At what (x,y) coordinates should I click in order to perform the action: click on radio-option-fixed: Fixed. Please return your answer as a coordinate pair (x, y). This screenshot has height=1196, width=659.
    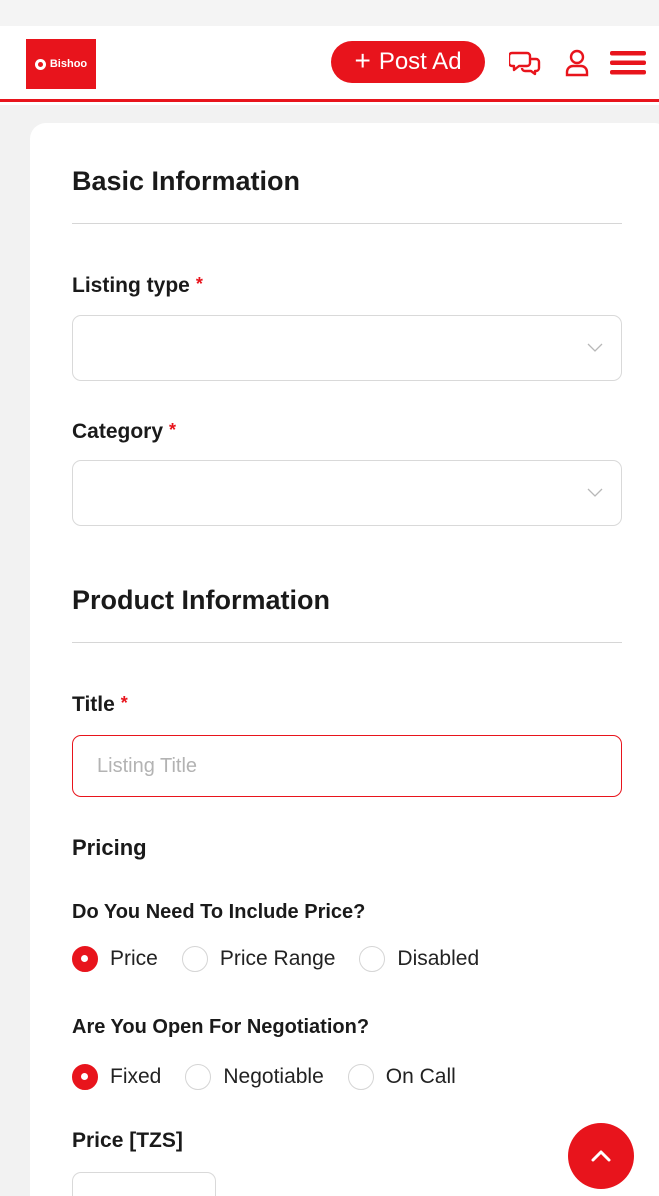
    Looking at the image, I should click on (116, 1077).